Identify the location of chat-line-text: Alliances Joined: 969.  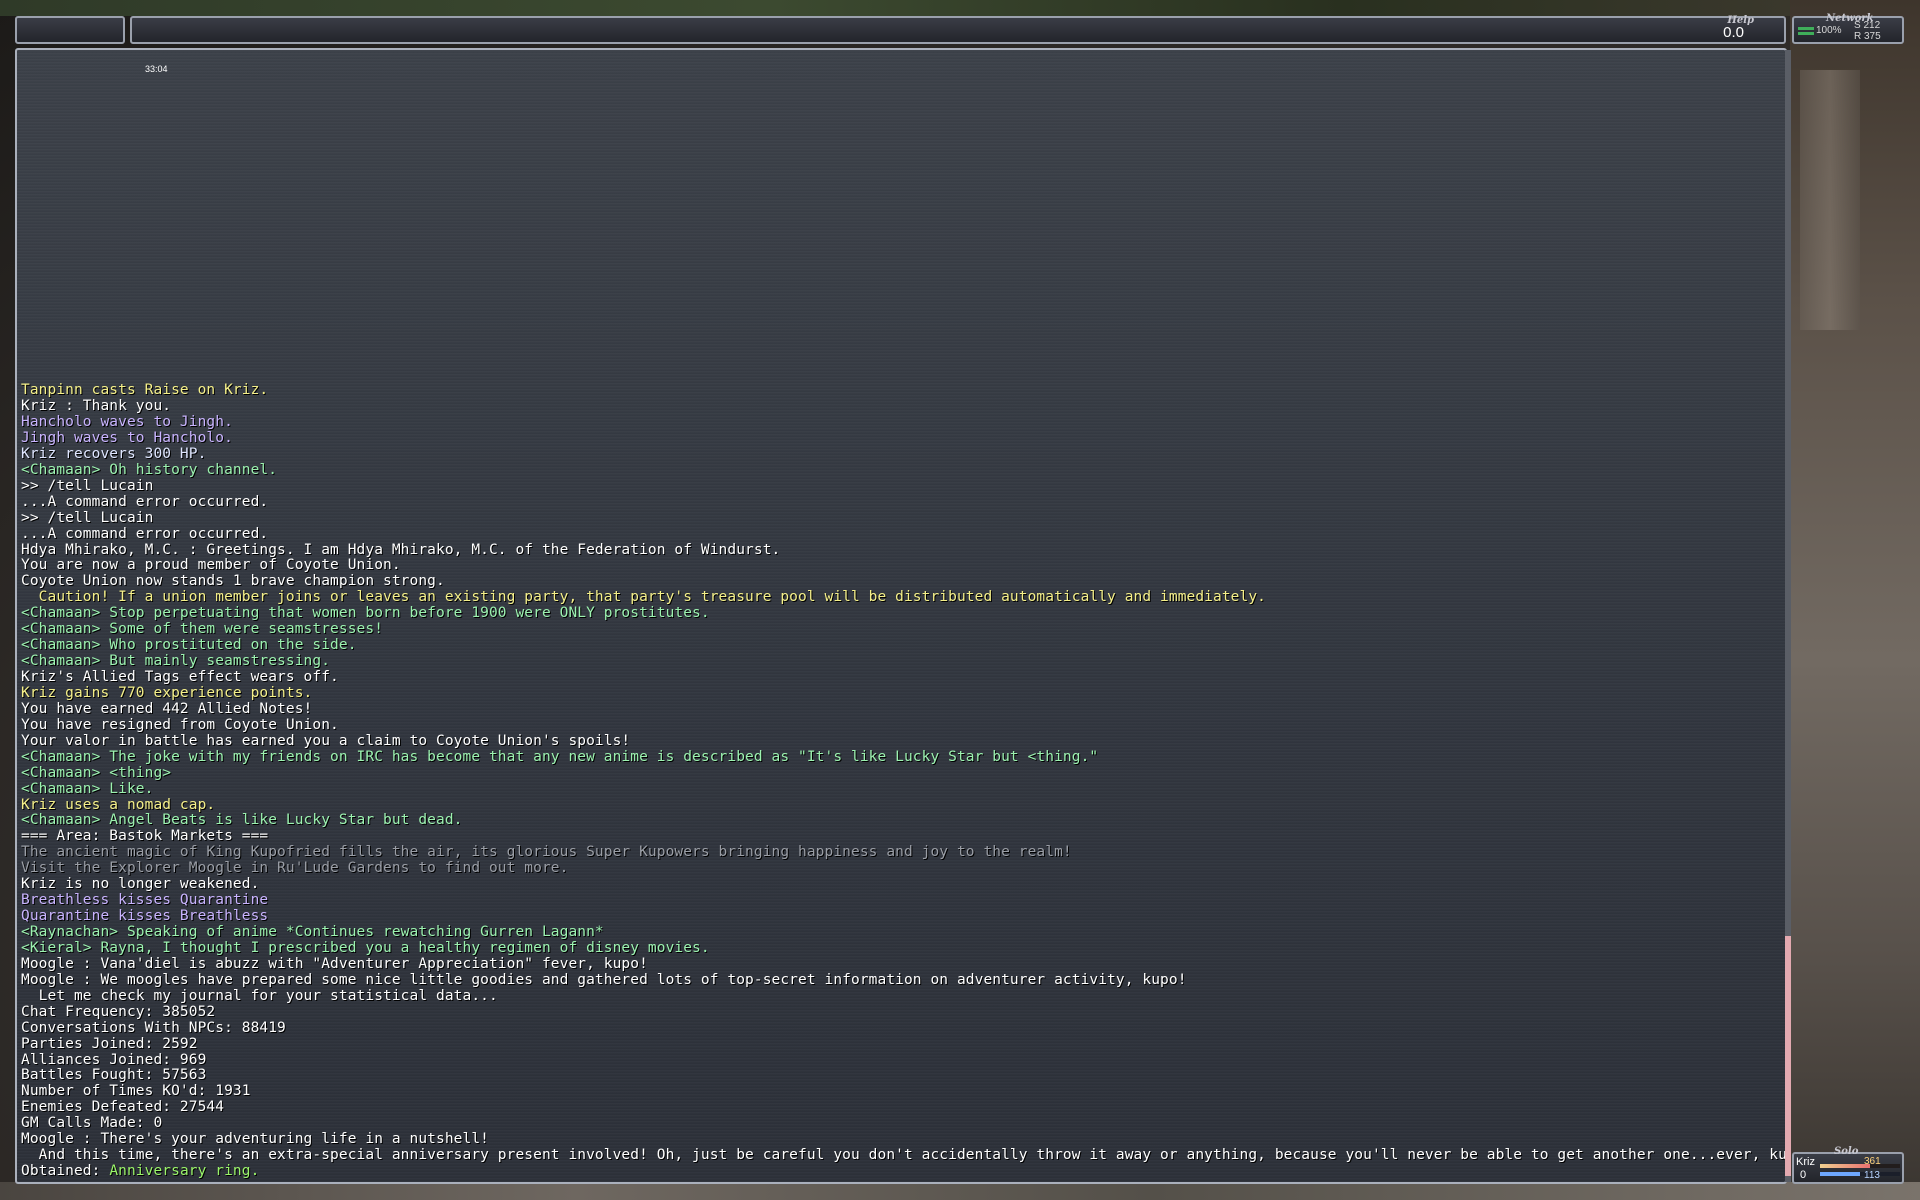
(114, 1059).